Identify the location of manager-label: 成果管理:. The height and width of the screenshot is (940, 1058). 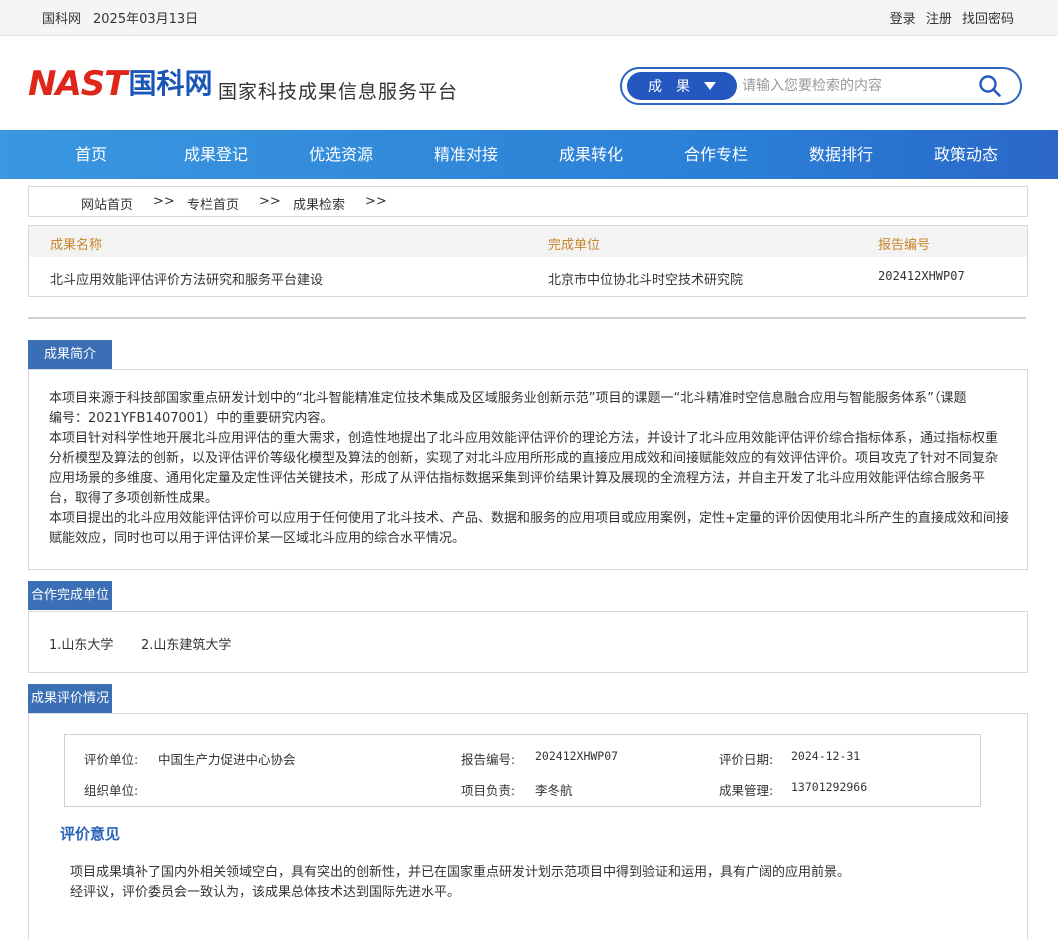
(746, 790).